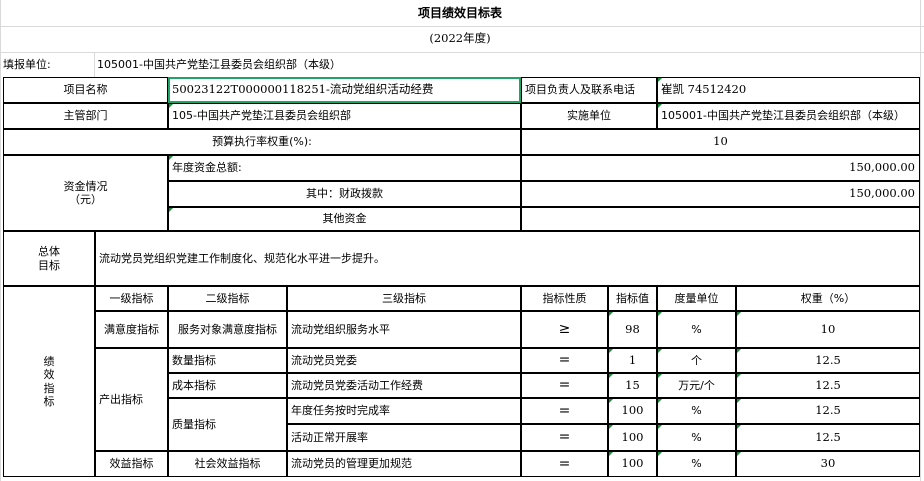 This screenshot has width=924, height=481. I want to click on impl-unit-label: 实施单位, so click(589, 116).